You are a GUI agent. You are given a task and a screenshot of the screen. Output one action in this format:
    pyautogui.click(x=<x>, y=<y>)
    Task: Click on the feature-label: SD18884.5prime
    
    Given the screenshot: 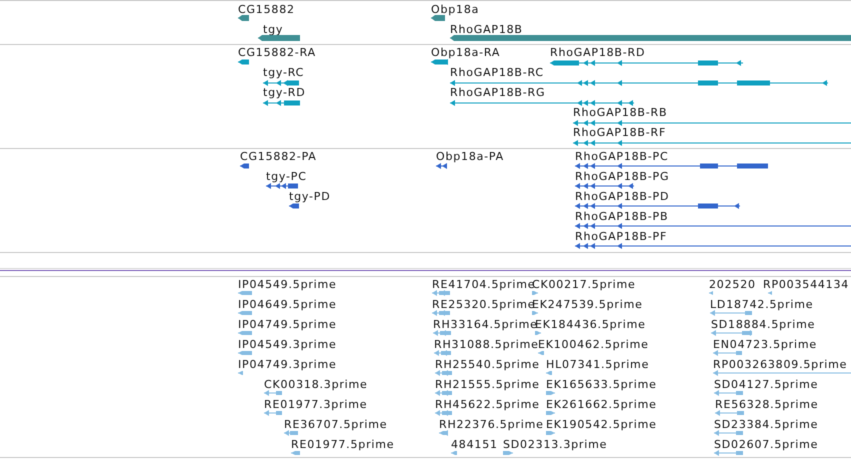 What is the action you would take?
    pyautogui.click(x=763, y=324)
    